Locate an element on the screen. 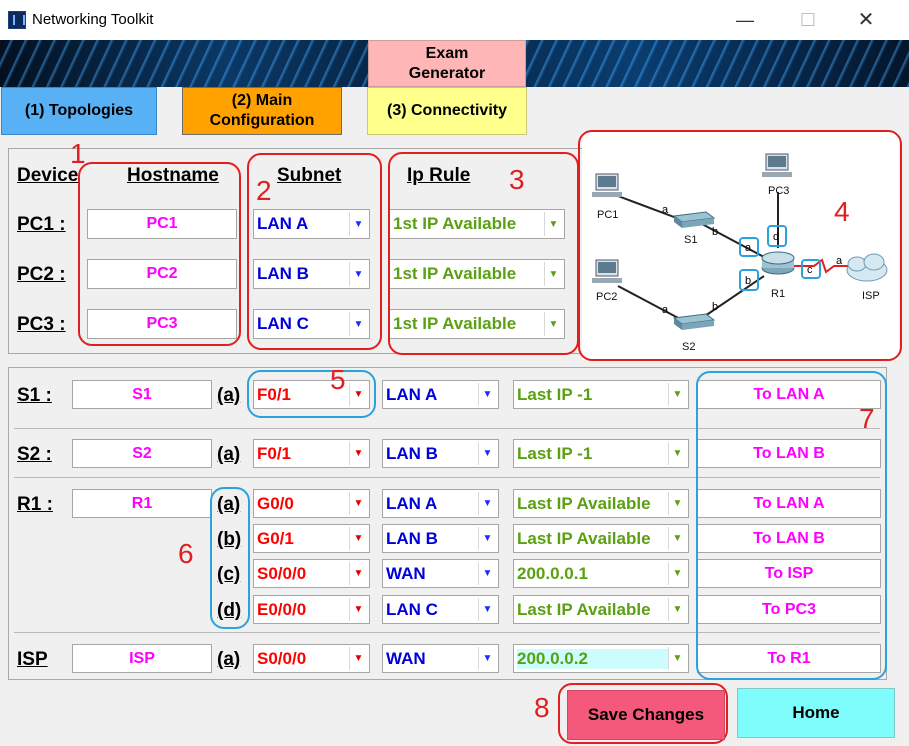 The width and height of the screenshot is (909, 746). annotation-number: 2 is located at coordinates (264, 190).